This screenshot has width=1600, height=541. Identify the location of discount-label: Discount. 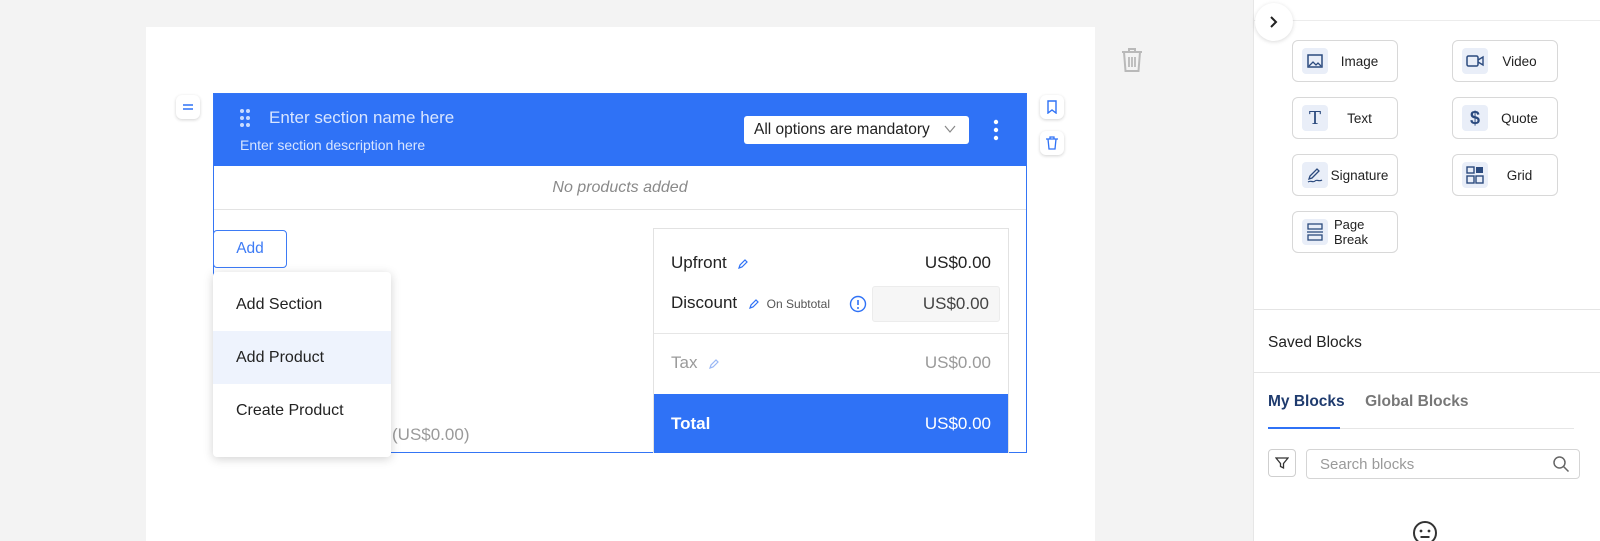
(704, 302).